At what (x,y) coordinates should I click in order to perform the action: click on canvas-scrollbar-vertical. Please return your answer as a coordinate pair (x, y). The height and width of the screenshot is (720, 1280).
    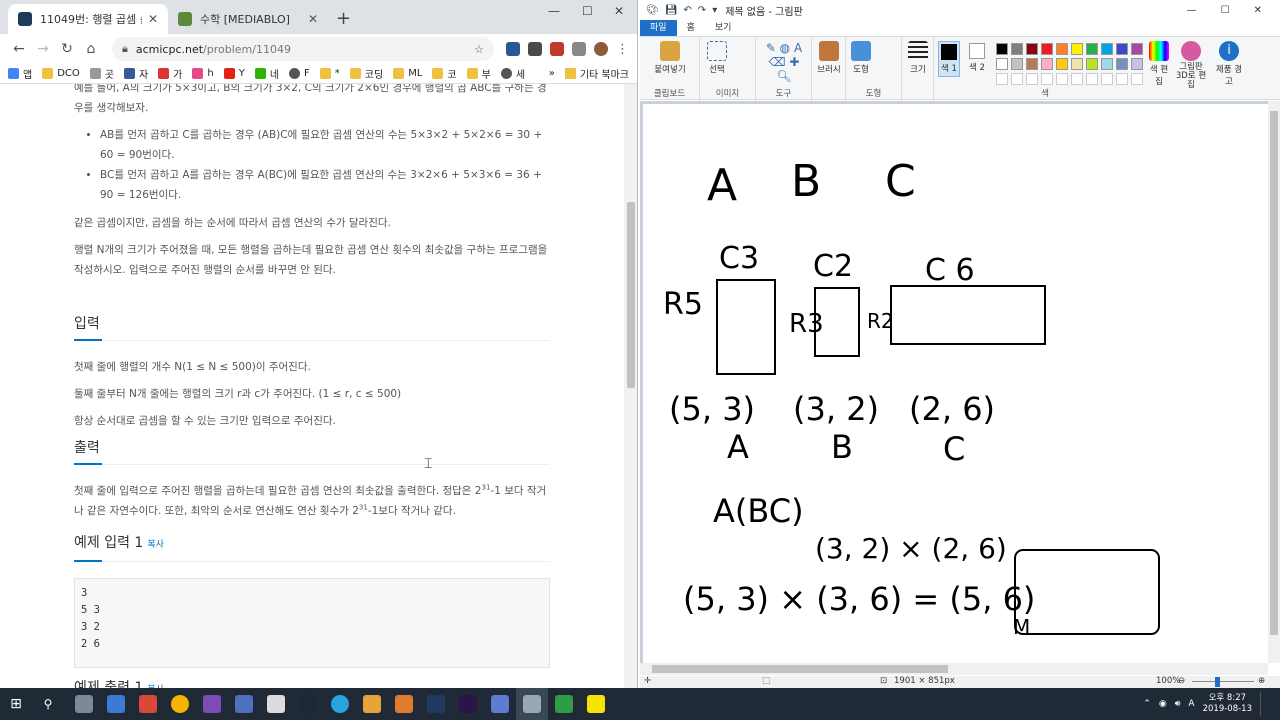
    Looking at the image, I should click on (1274, 382).